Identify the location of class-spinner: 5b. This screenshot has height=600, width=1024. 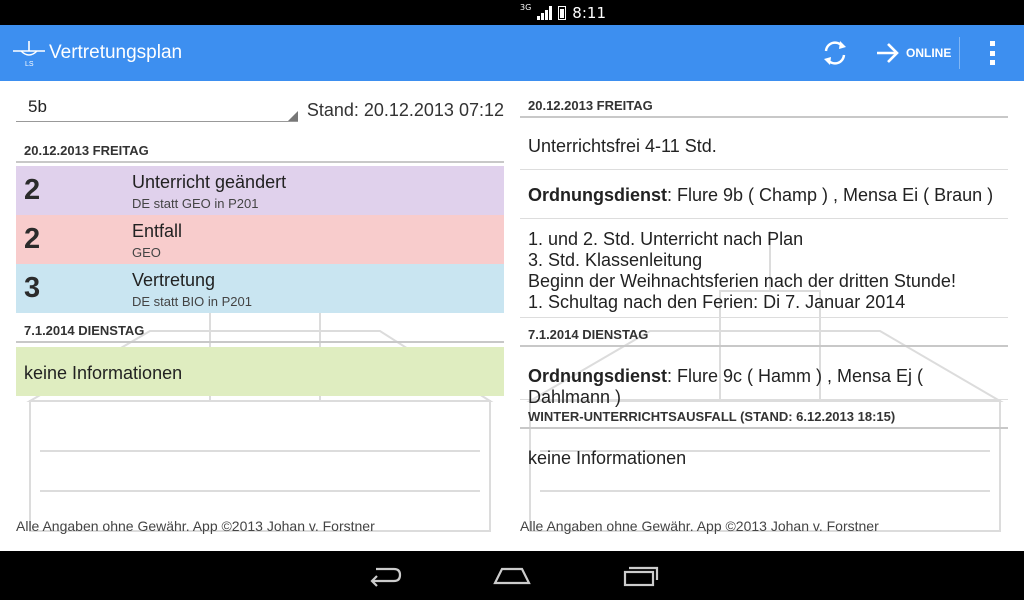
(157, 106).